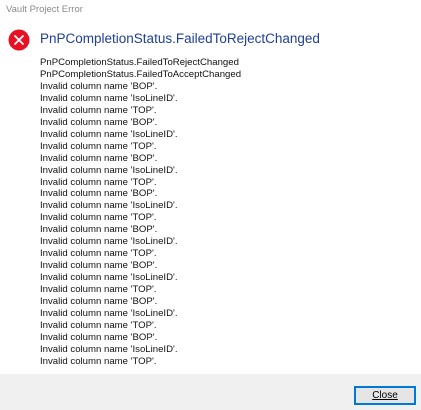  Describe the element at coordinates (44, 9) in the screenshot. I see `window-title: Vault Project Error` at that location.